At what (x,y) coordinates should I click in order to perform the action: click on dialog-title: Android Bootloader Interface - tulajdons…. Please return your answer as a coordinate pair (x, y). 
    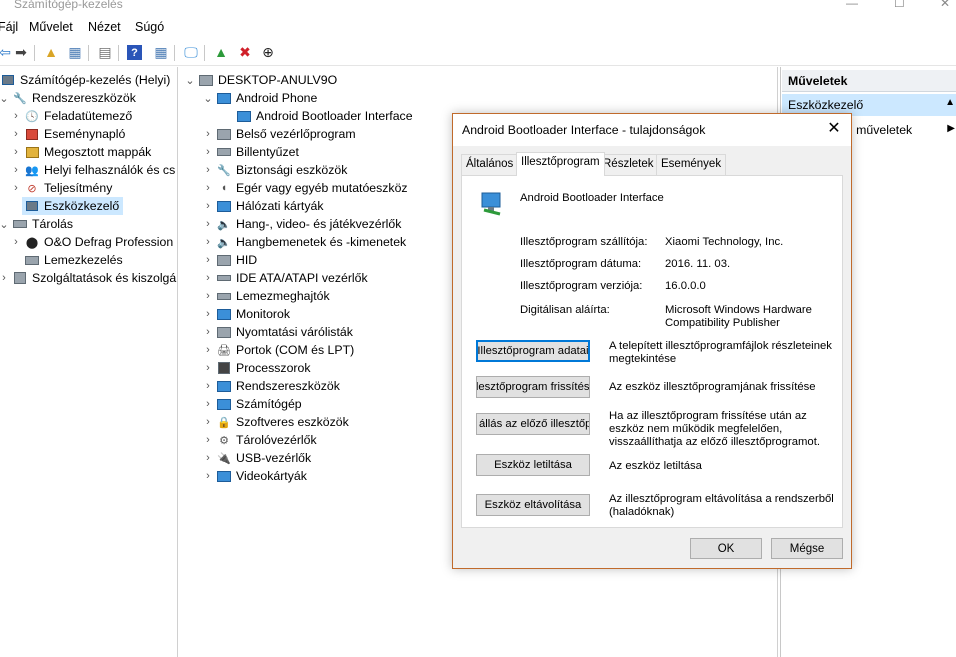
    Looking at the image, I should click on (584, 130).